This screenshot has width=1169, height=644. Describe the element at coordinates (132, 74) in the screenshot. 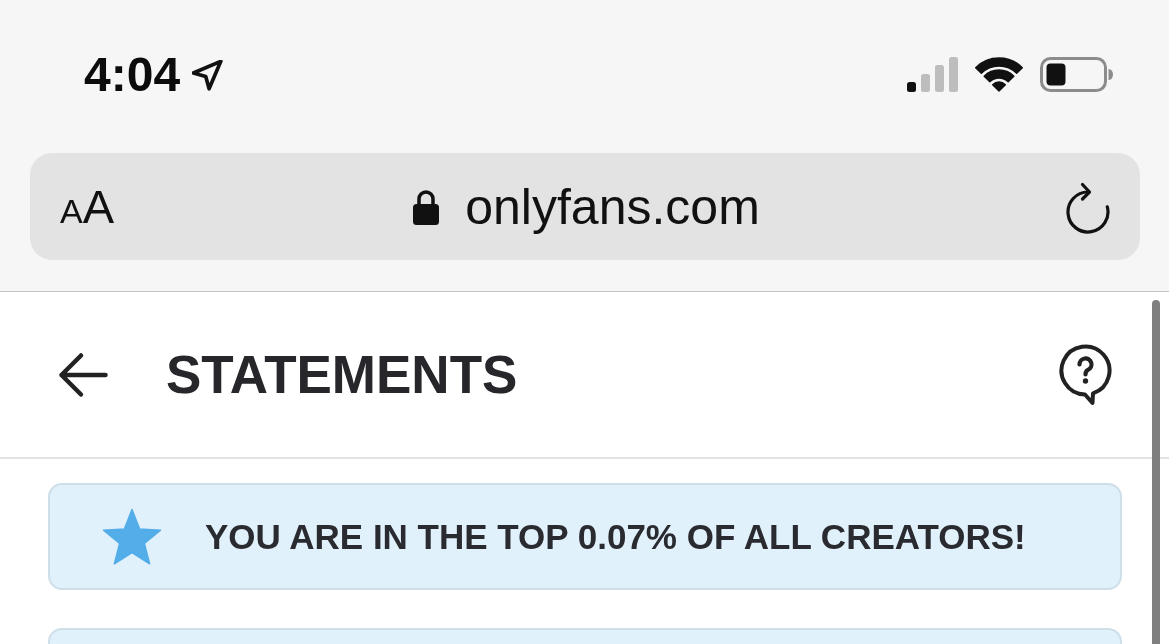

I see `clock-time: 4:04` at that location.